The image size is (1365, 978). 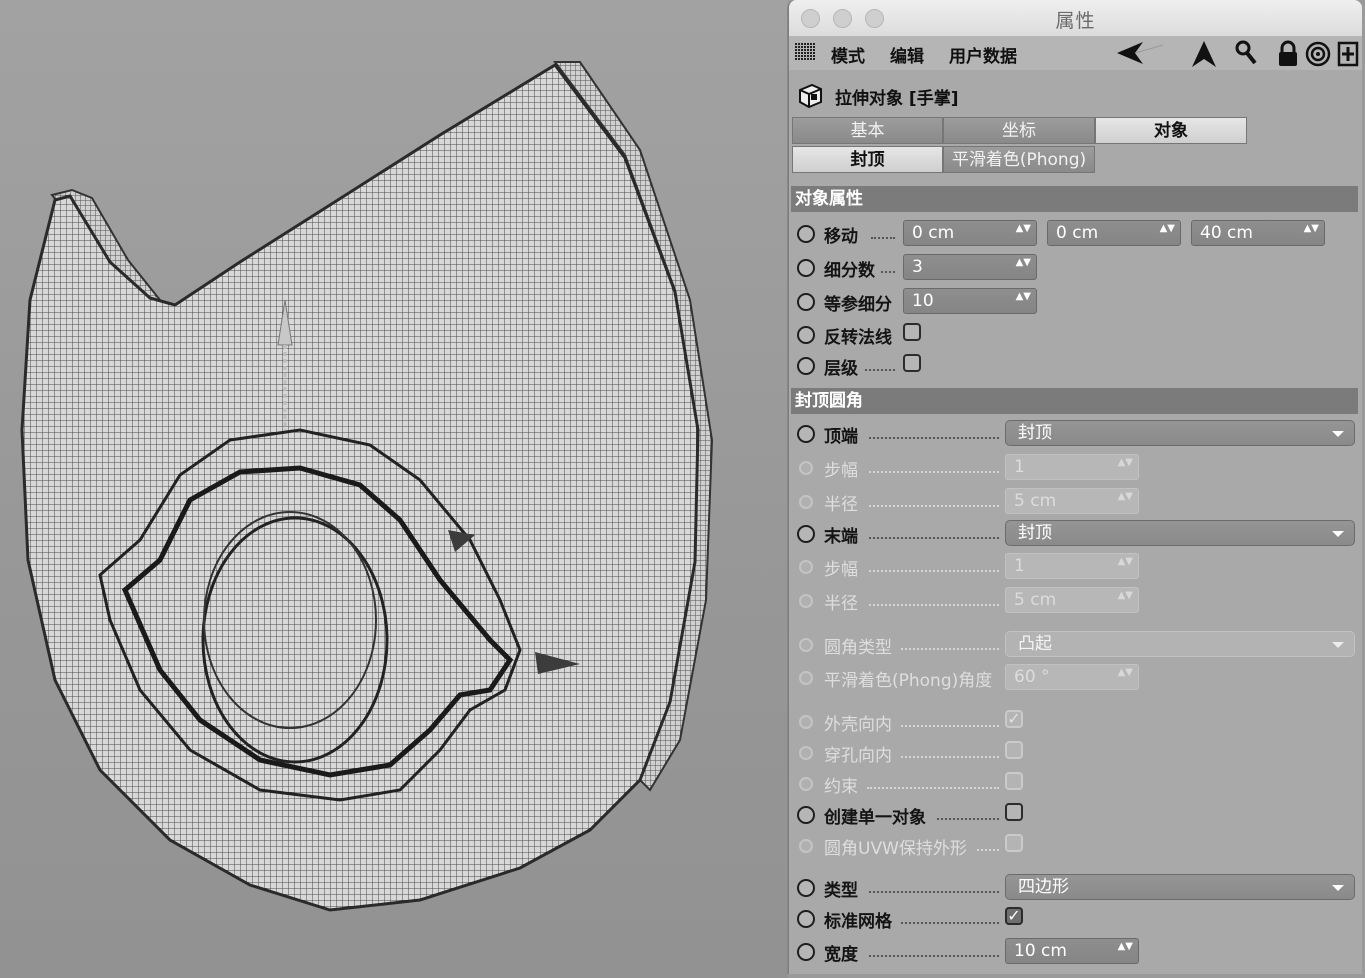 I want to click on hole-inward-checkbox, so click(x=1014, y=750).